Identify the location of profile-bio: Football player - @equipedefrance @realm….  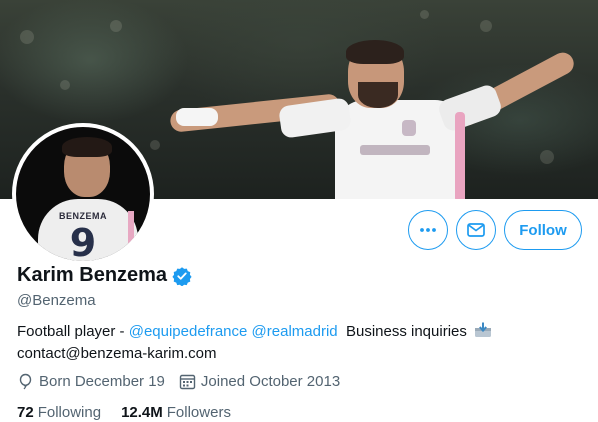
(302, 343).